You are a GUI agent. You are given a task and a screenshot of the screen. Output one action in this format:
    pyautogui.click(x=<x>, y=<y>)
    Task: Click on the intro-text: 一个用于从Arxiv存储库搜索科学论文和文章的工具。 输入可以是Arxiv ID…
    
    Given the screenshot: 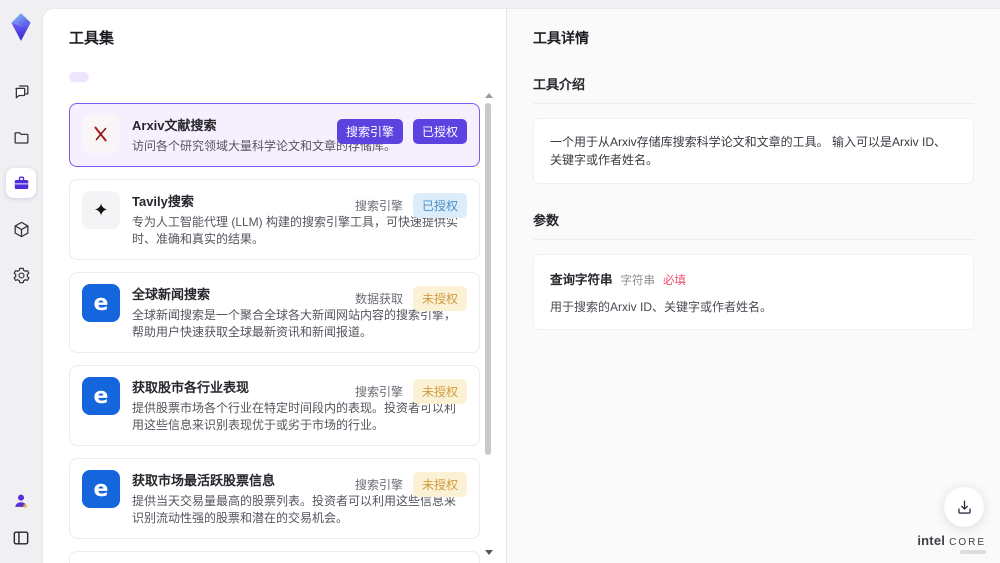 What is the action you would take?
    pyautogui.click(x=748, y=151)
    